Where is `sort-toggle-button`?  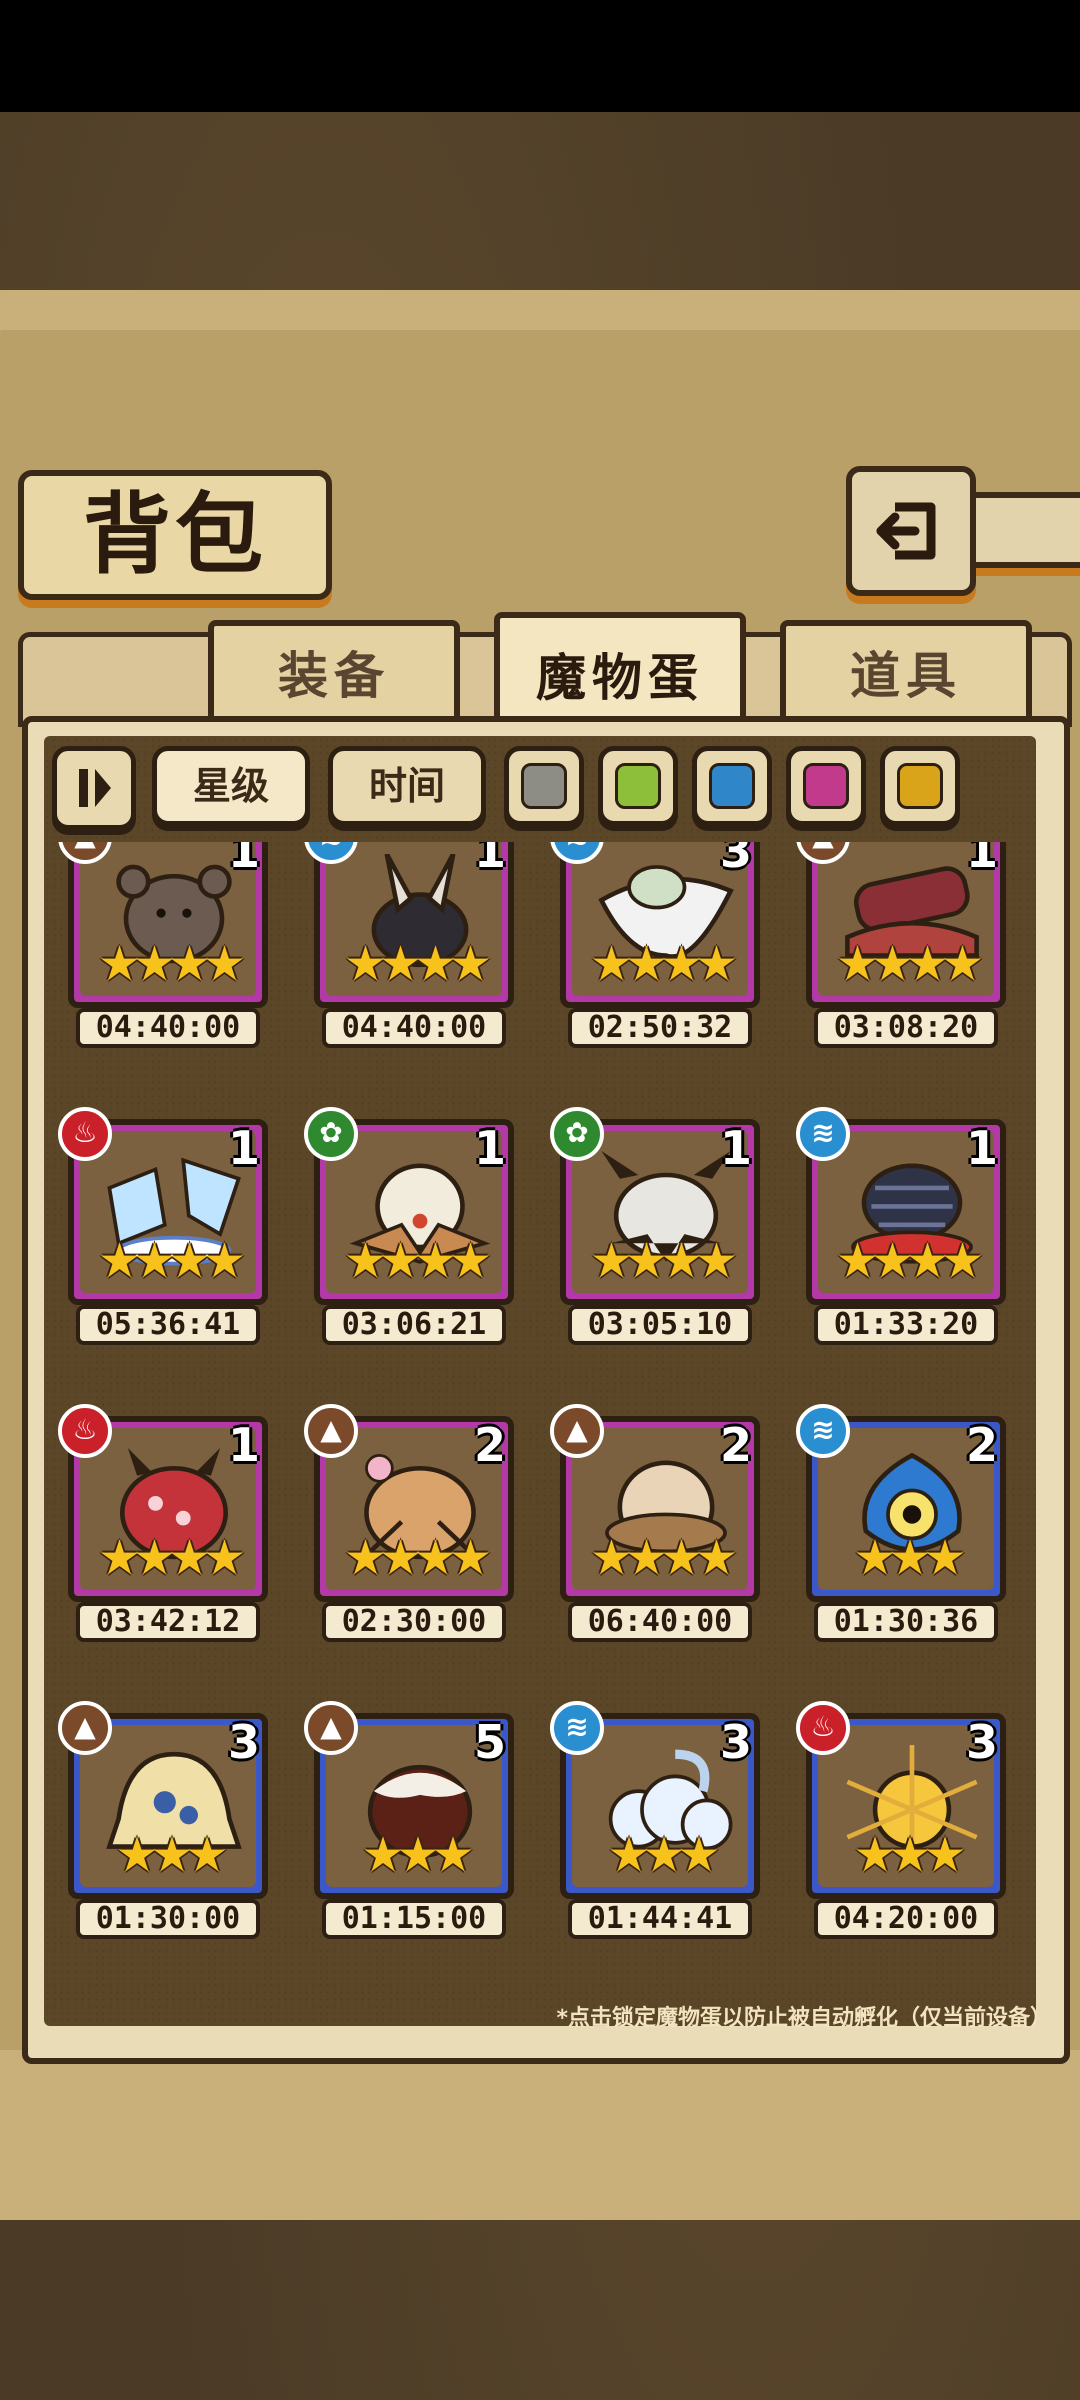
sort-toggle-button is located at coordinates (94, 788).